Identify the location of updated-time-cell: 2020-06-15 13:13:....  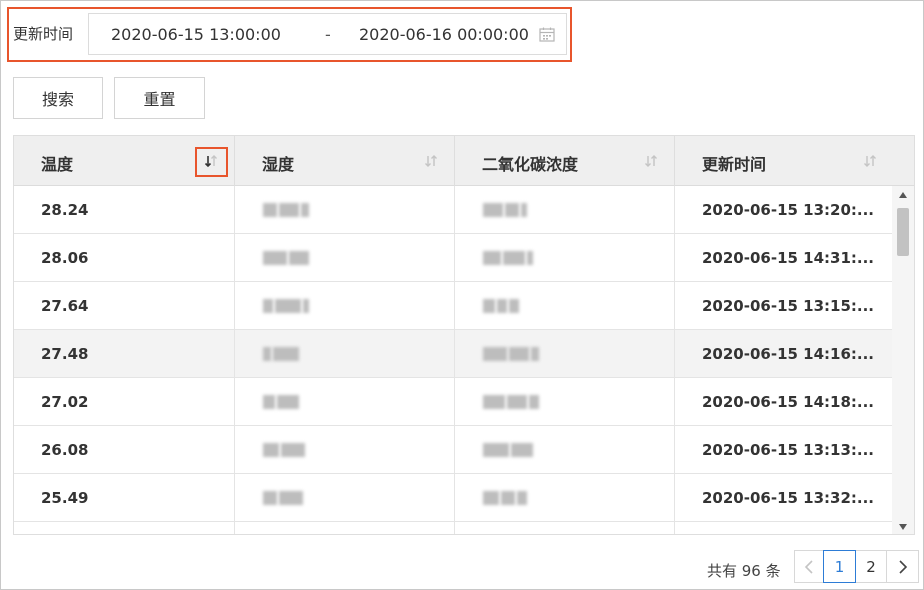
(788, 450).